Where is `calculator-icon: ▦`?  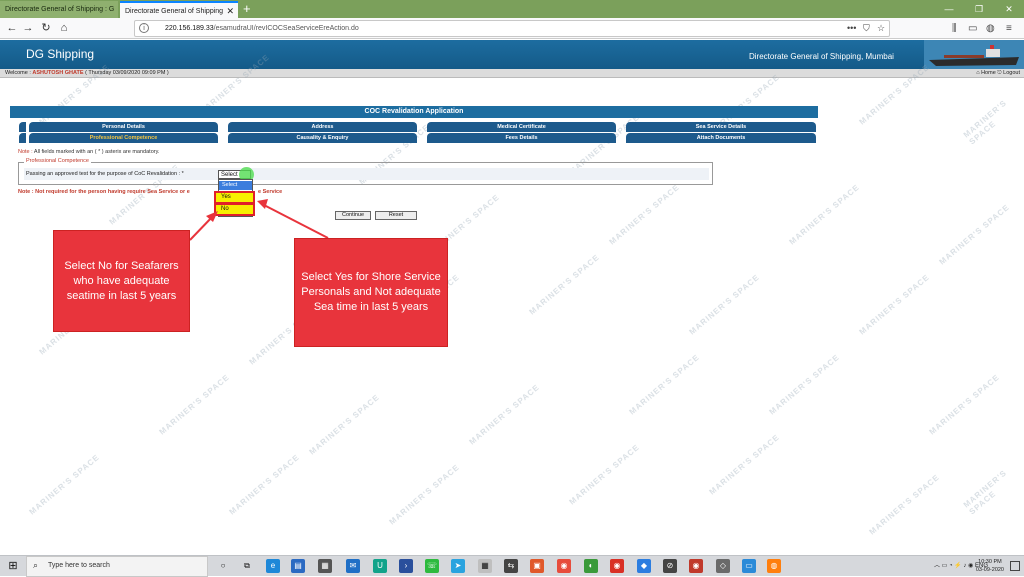
calculator-icon: ▦ is located at coordinates (485, 566).